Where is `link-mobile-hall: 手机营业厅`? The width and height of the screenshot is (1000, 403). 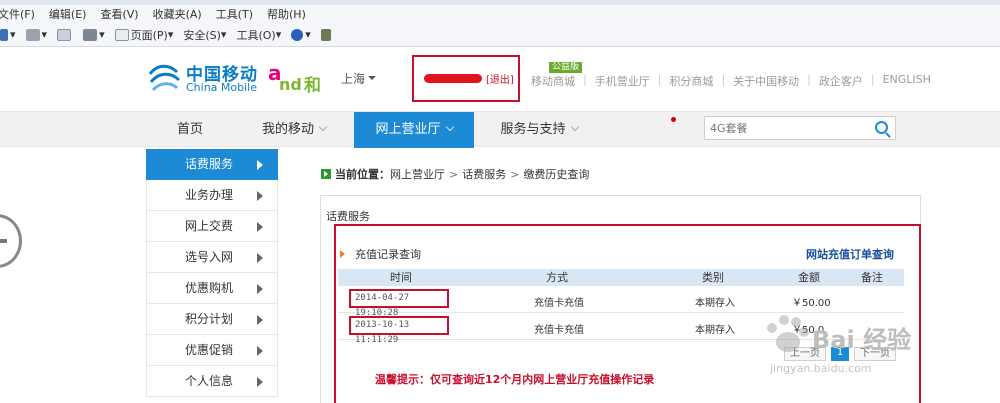
link-mobile-hall: 手机营业厅 is located at coordinates (622, 81).